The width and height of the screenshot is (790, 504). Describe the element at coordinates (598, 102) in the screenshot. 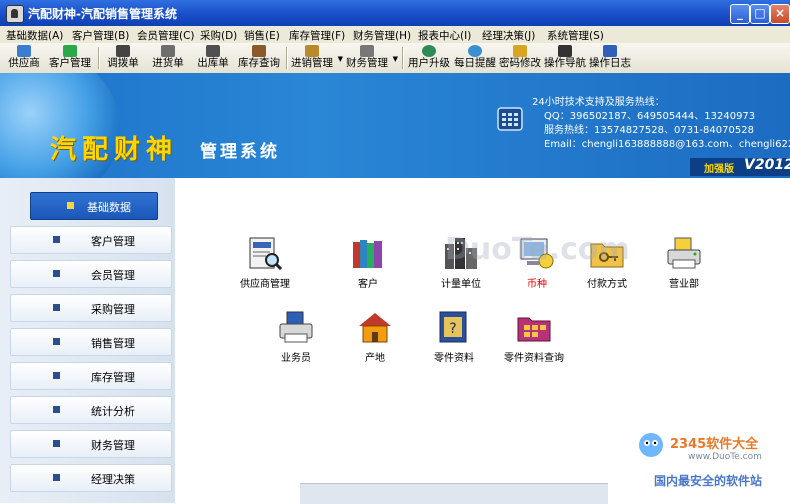

I see `support-title: 24小时技术支持及服务热线：` at that location.